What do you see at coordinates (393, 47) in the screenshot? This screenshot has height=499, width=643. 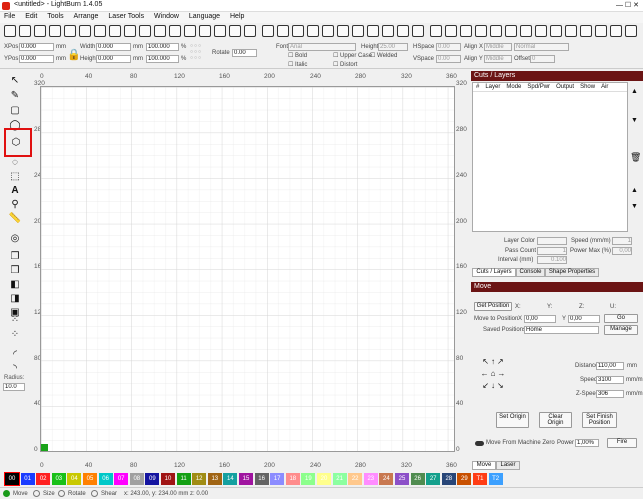 I see `text-height-input: 25.00` at bounding box center [393, 47].